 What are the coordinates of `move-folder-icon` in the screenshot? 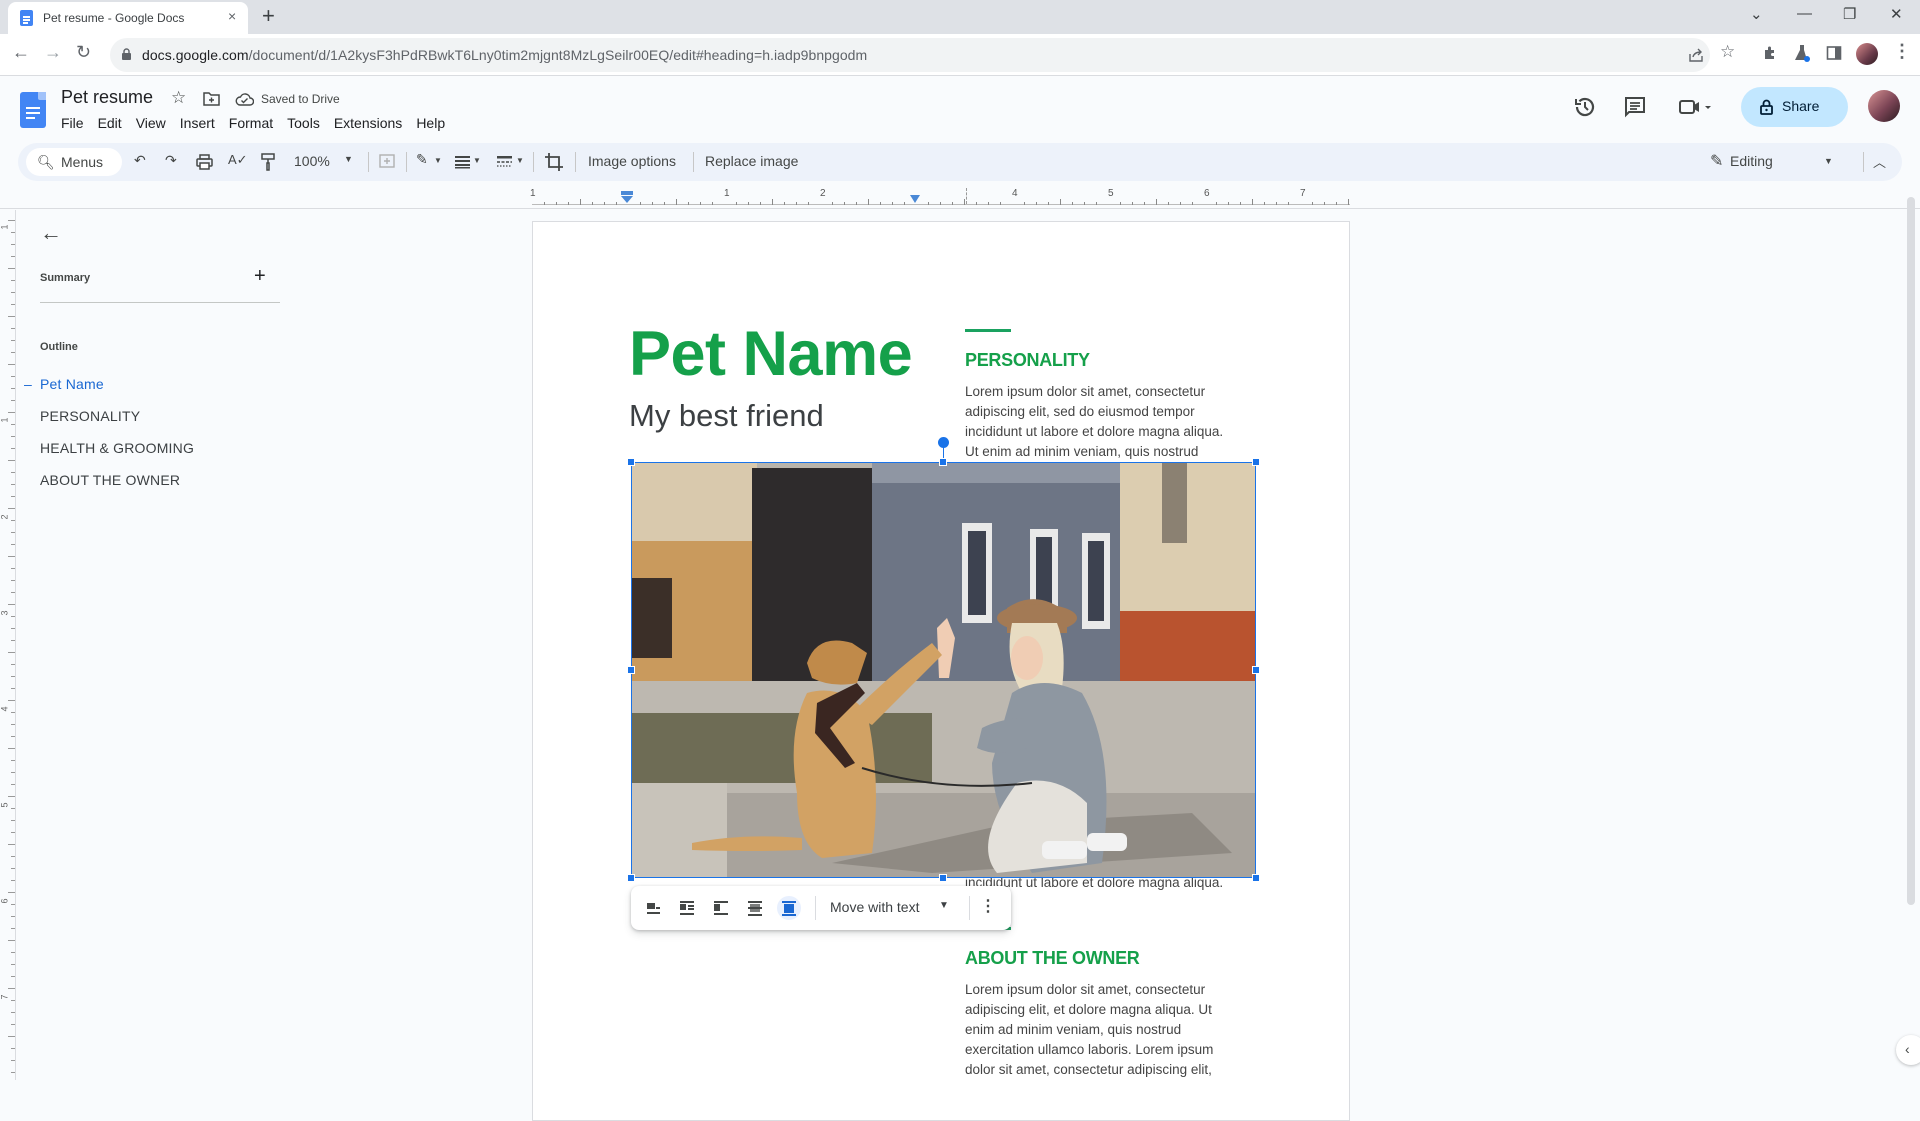 It's located at (211, 99).